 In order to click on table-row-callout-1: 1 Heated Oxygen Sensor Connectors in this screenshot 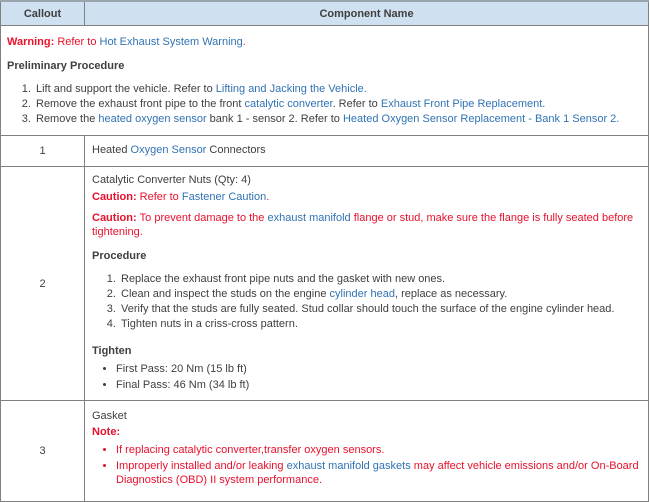, I will do `click(324, 151)`.